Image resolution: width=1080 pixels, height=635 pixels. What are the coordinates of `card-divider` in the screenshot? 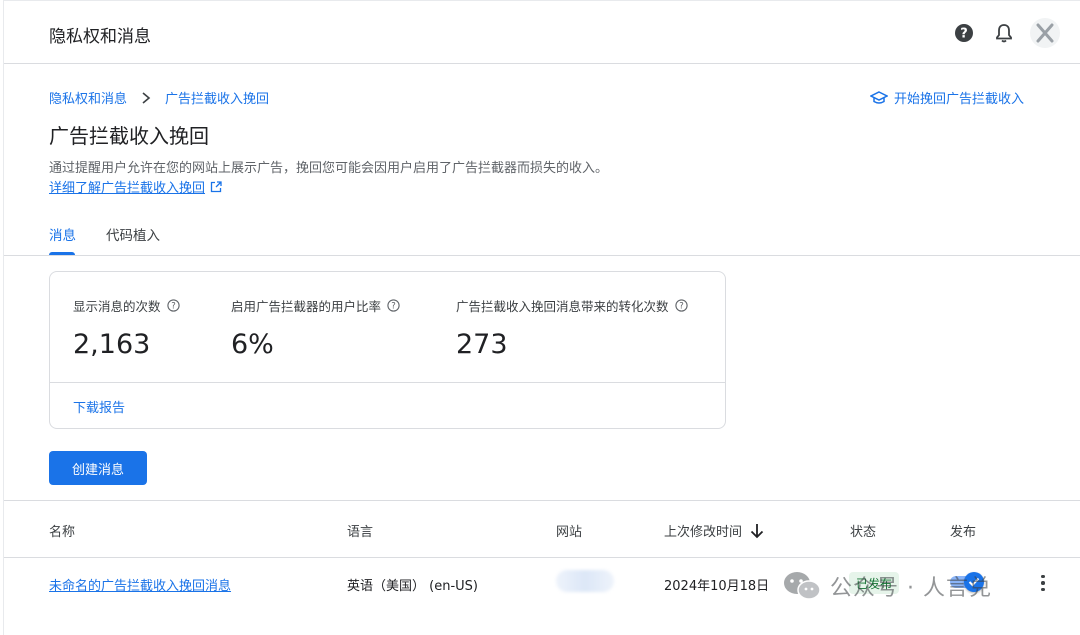 It's located at (387, 382).